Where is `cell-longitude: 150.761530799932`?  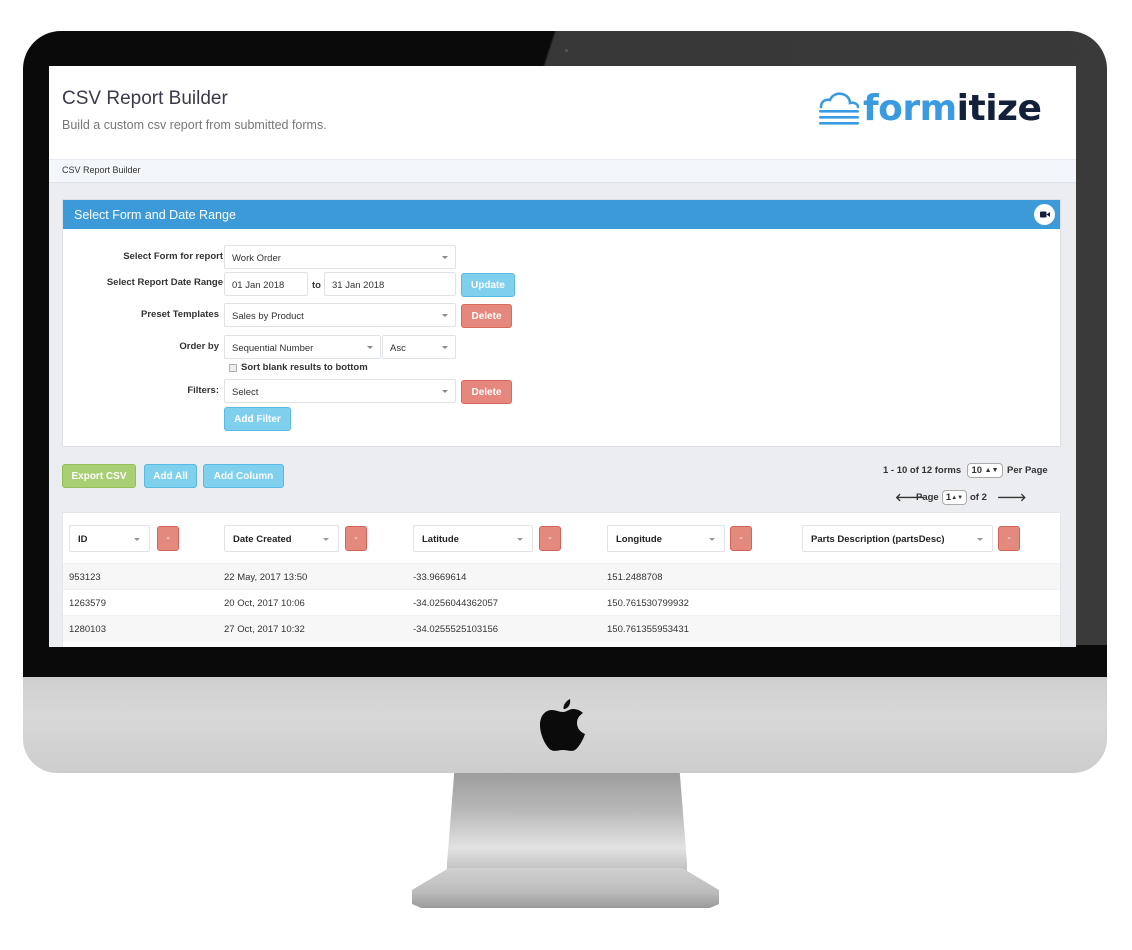 cell-longitude: 150.761530799932 is located at coordinates (648, 603).